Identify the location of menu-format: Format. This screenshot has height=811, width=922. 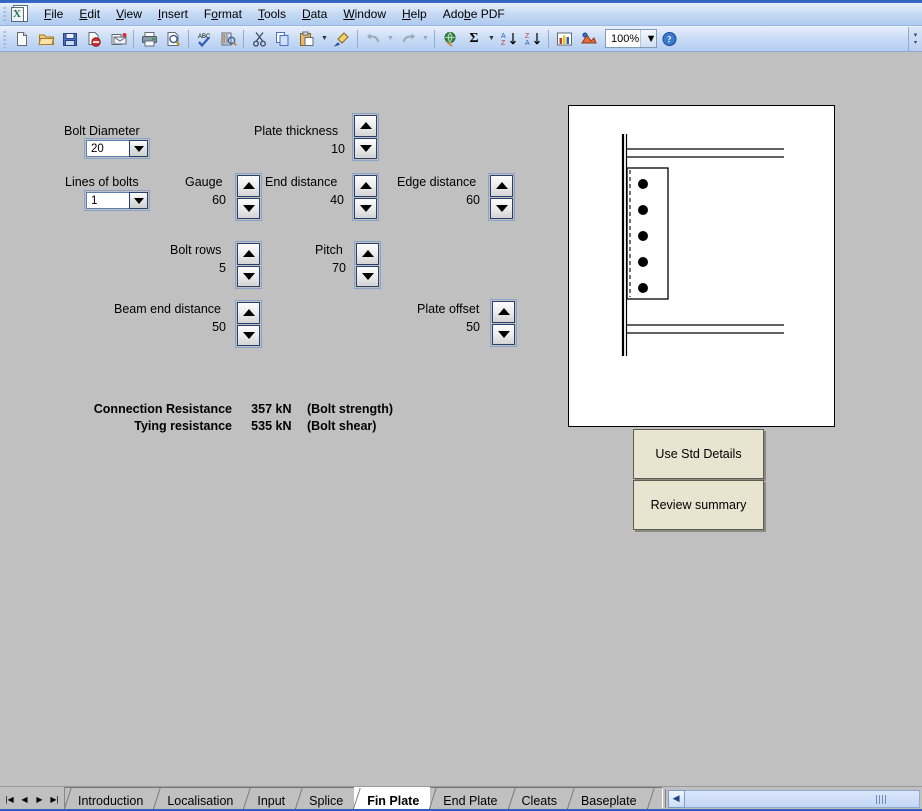
(223, 14).